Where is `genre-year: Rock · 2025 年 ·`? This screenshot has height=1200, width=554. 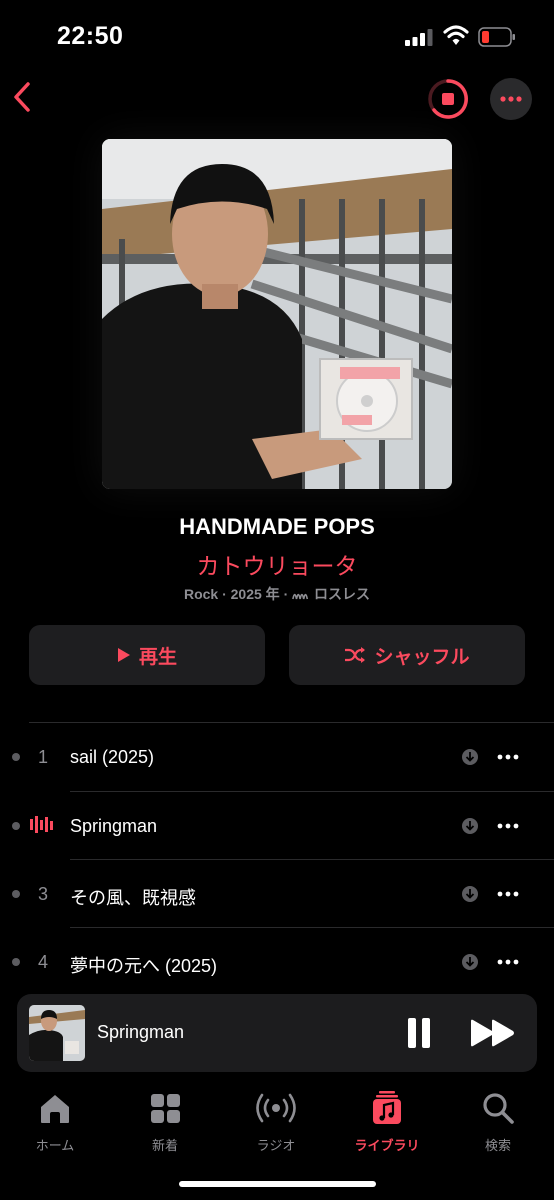 genre-year: Rock · 2025 年 · is located at coordinates (236, 594).